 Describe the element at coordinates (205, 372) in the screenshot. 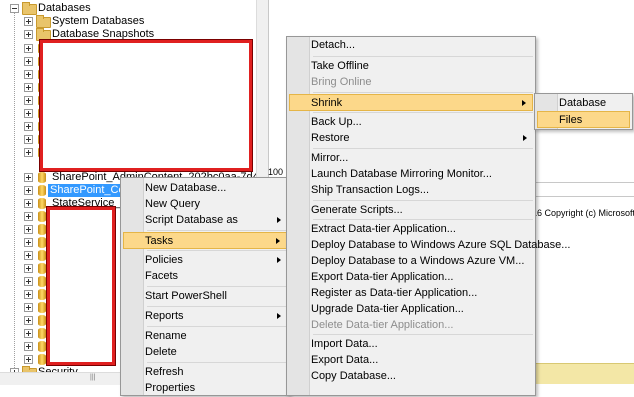

I see `menu-item-refresh: Refresh` at that location.